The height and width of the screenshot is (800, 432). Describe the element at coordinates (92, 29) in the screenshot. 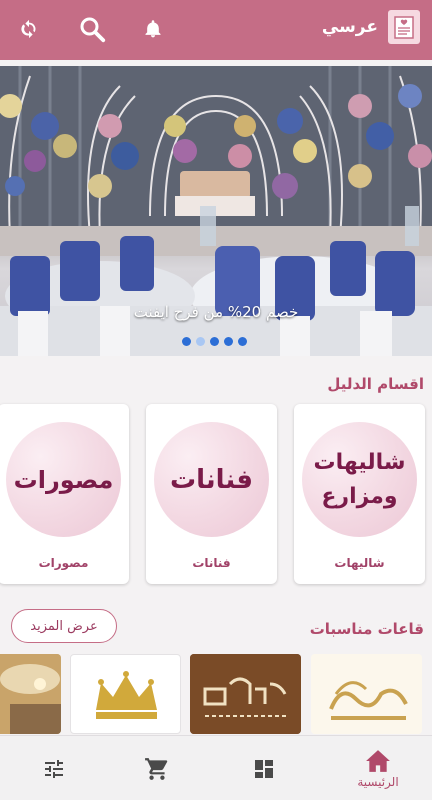

I see `search-icon` at that location.